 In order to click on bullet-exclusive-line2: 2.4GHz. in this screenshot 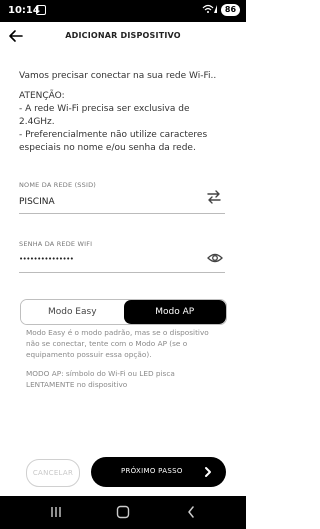, I will do `click(37, 122)`.